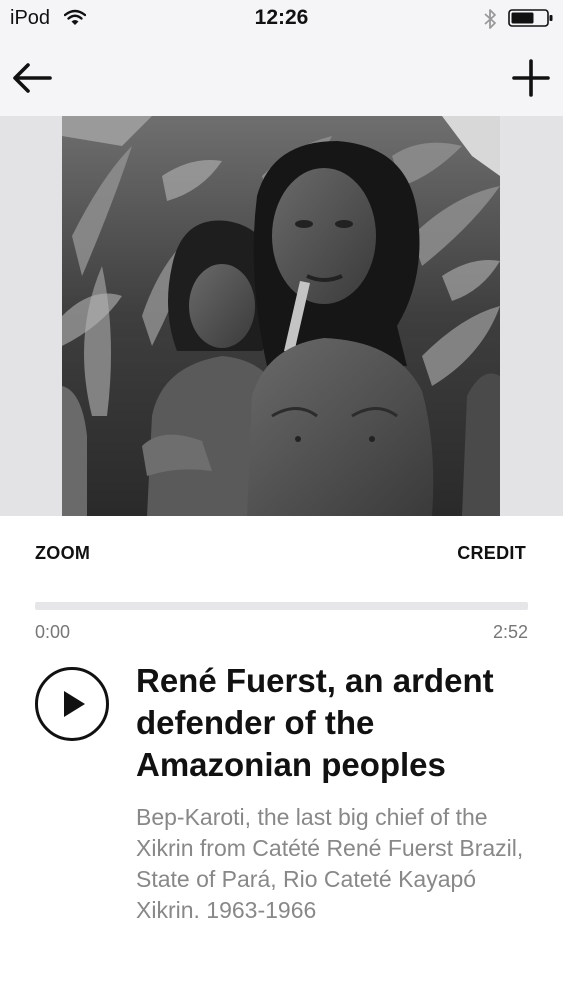 This screenshot has width=563, height=1000. Describe the element at coordinates (490, 19) in the screenshot. I see `bluetooth-icon` at that location.